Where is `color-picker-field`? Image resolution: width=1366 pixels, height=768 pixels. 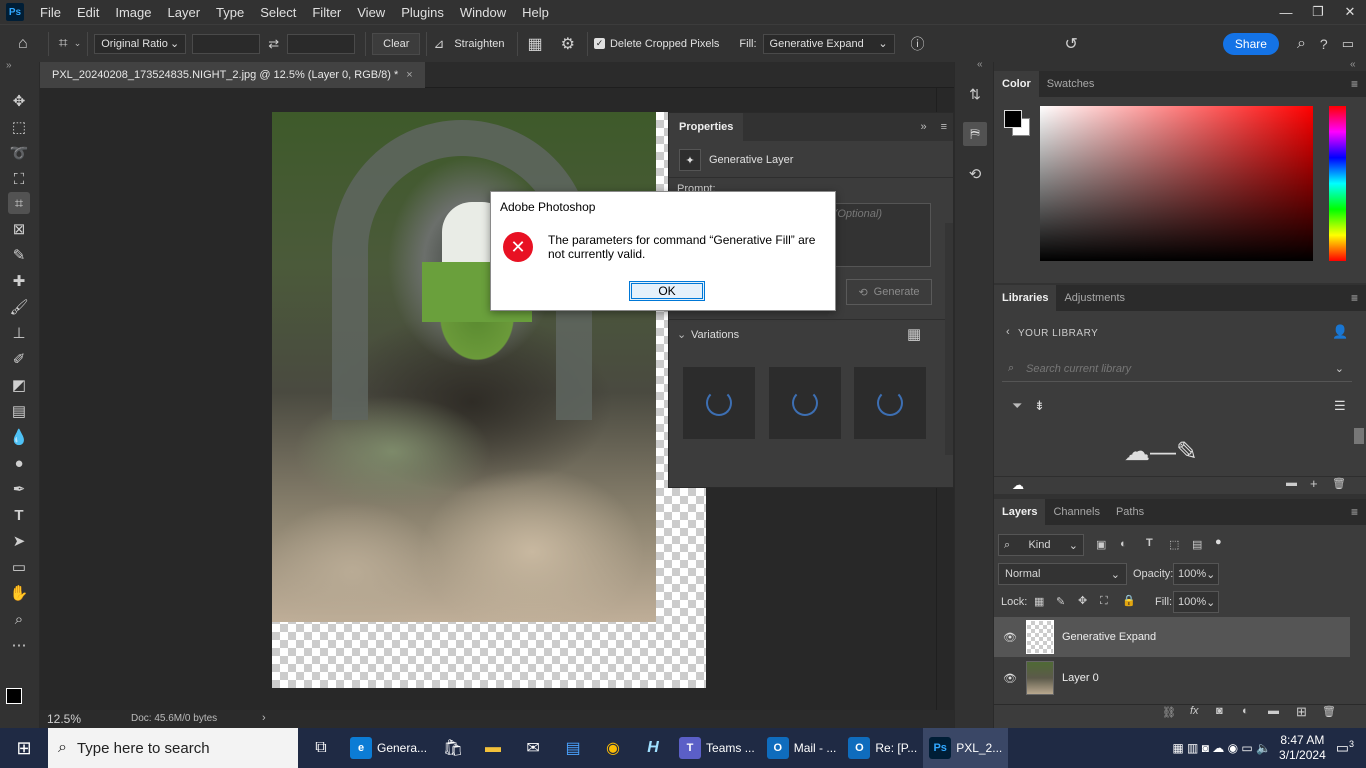
color-picker-field is located at coordinates (1176, 183).